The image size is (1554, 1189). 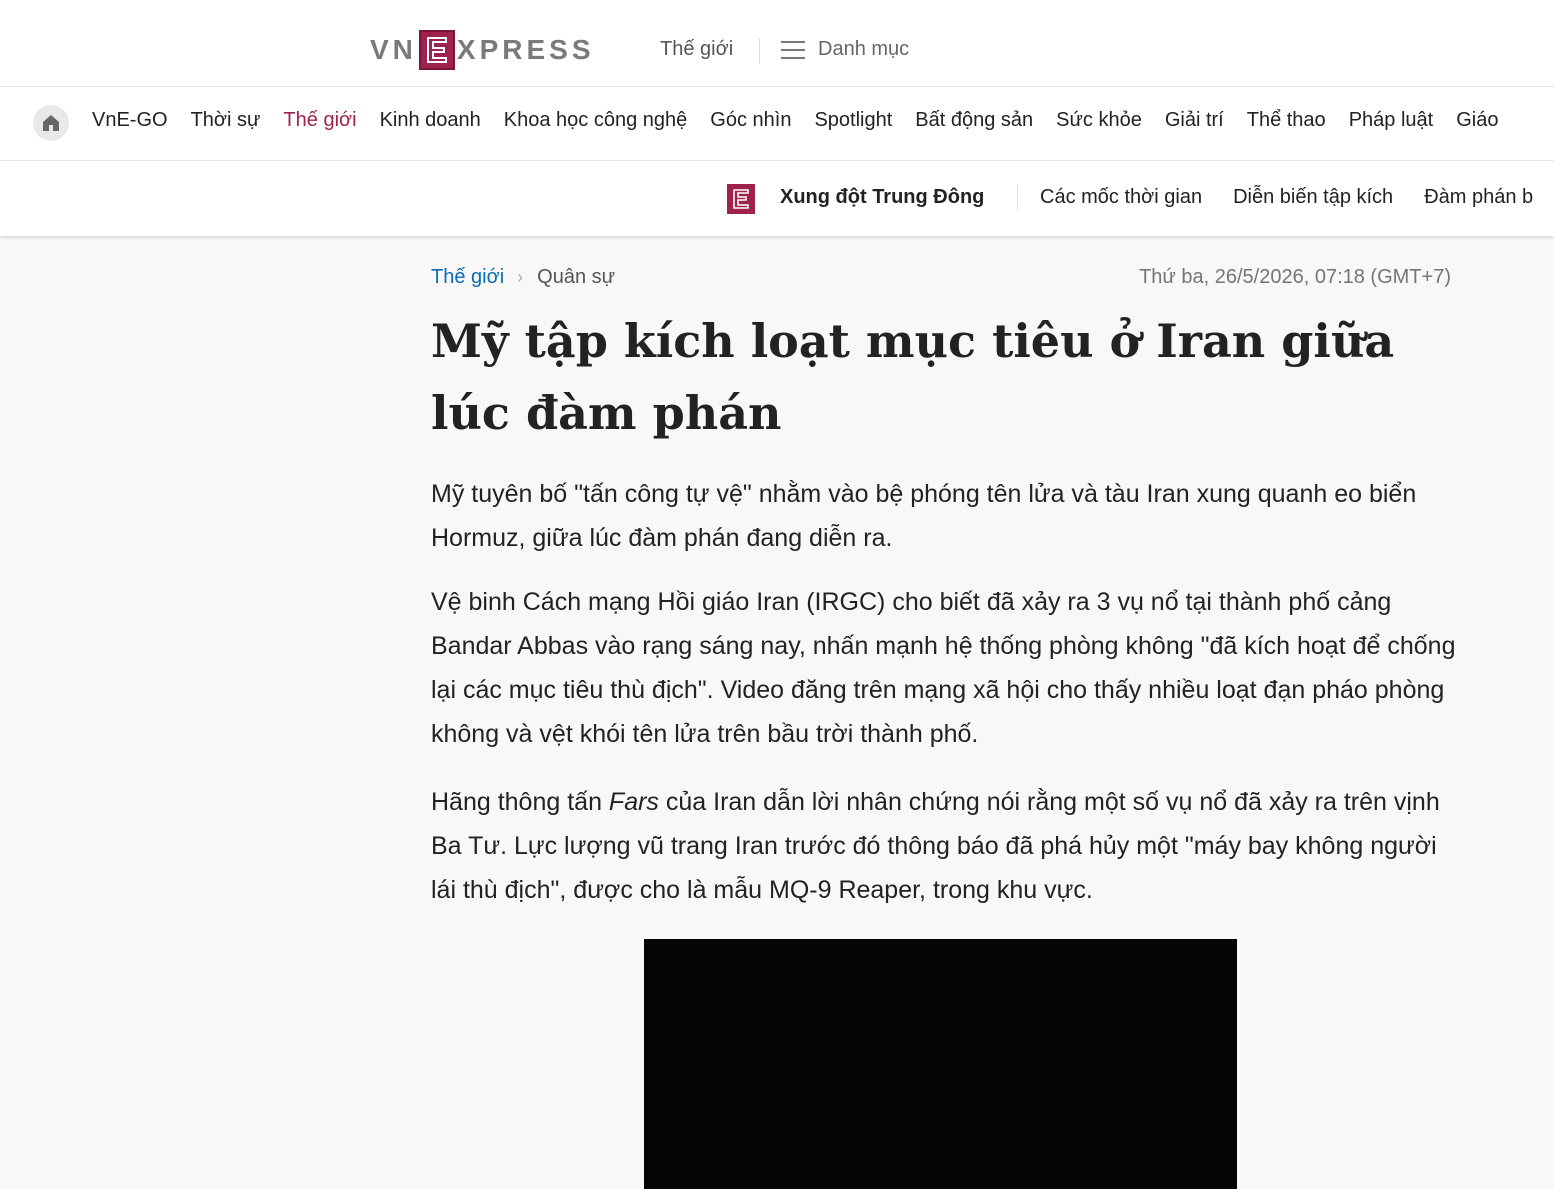 I want to click on breadcrumb: Thế giới › Quân sự, so click(x=523, y=277).